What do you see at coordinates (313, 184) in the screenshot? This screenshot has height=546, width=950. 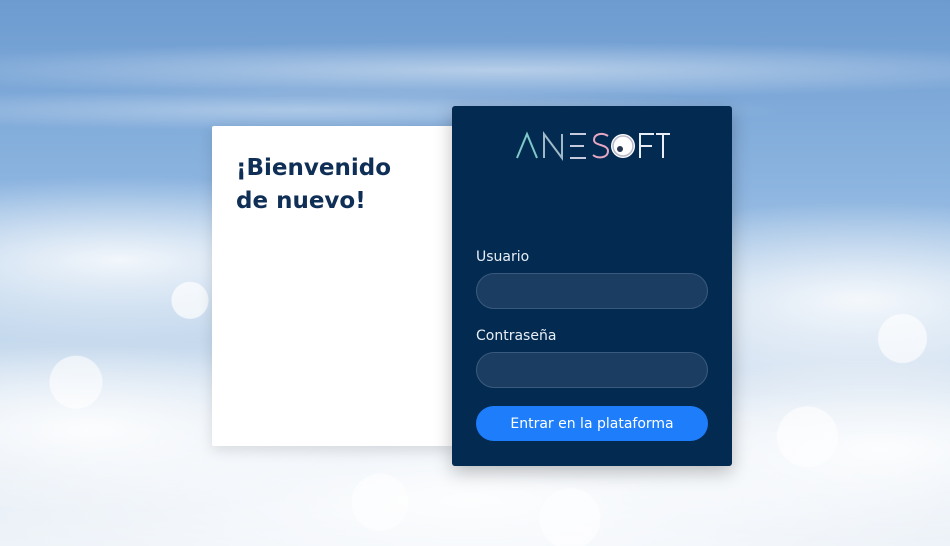 I see `welcome-title: ¡Bienvenido de nuevo!` at bounding box center [313, 184].